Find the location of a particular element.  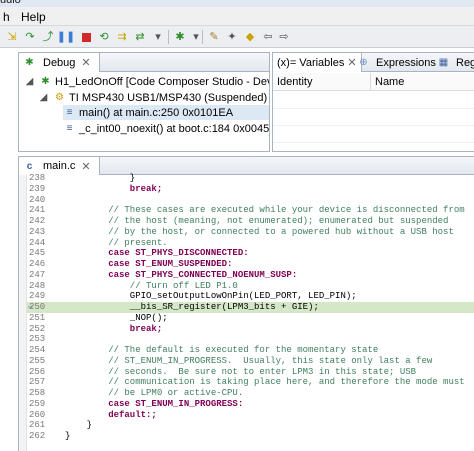

tab-registers: ▦ Registers is located at coordinates (453, 62).